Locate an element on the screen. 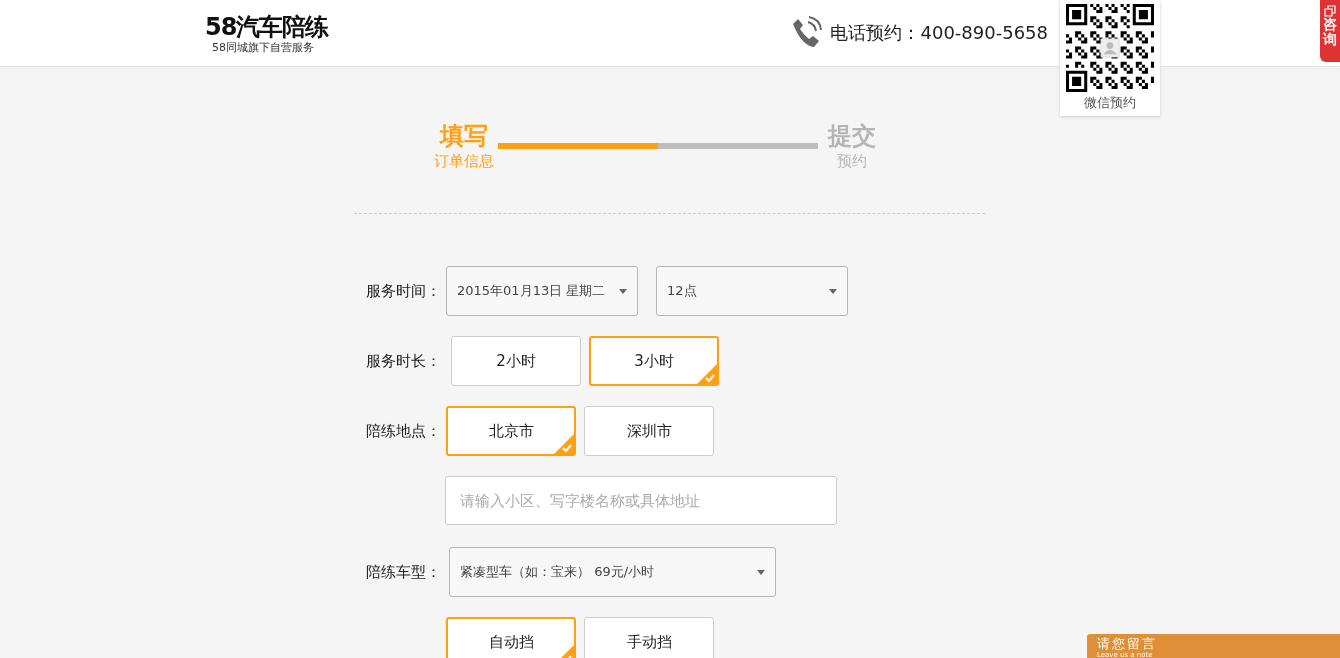 This screenshot has height=658, width=1340. option-button: 深圳市 is located at coordinates (649, 431).